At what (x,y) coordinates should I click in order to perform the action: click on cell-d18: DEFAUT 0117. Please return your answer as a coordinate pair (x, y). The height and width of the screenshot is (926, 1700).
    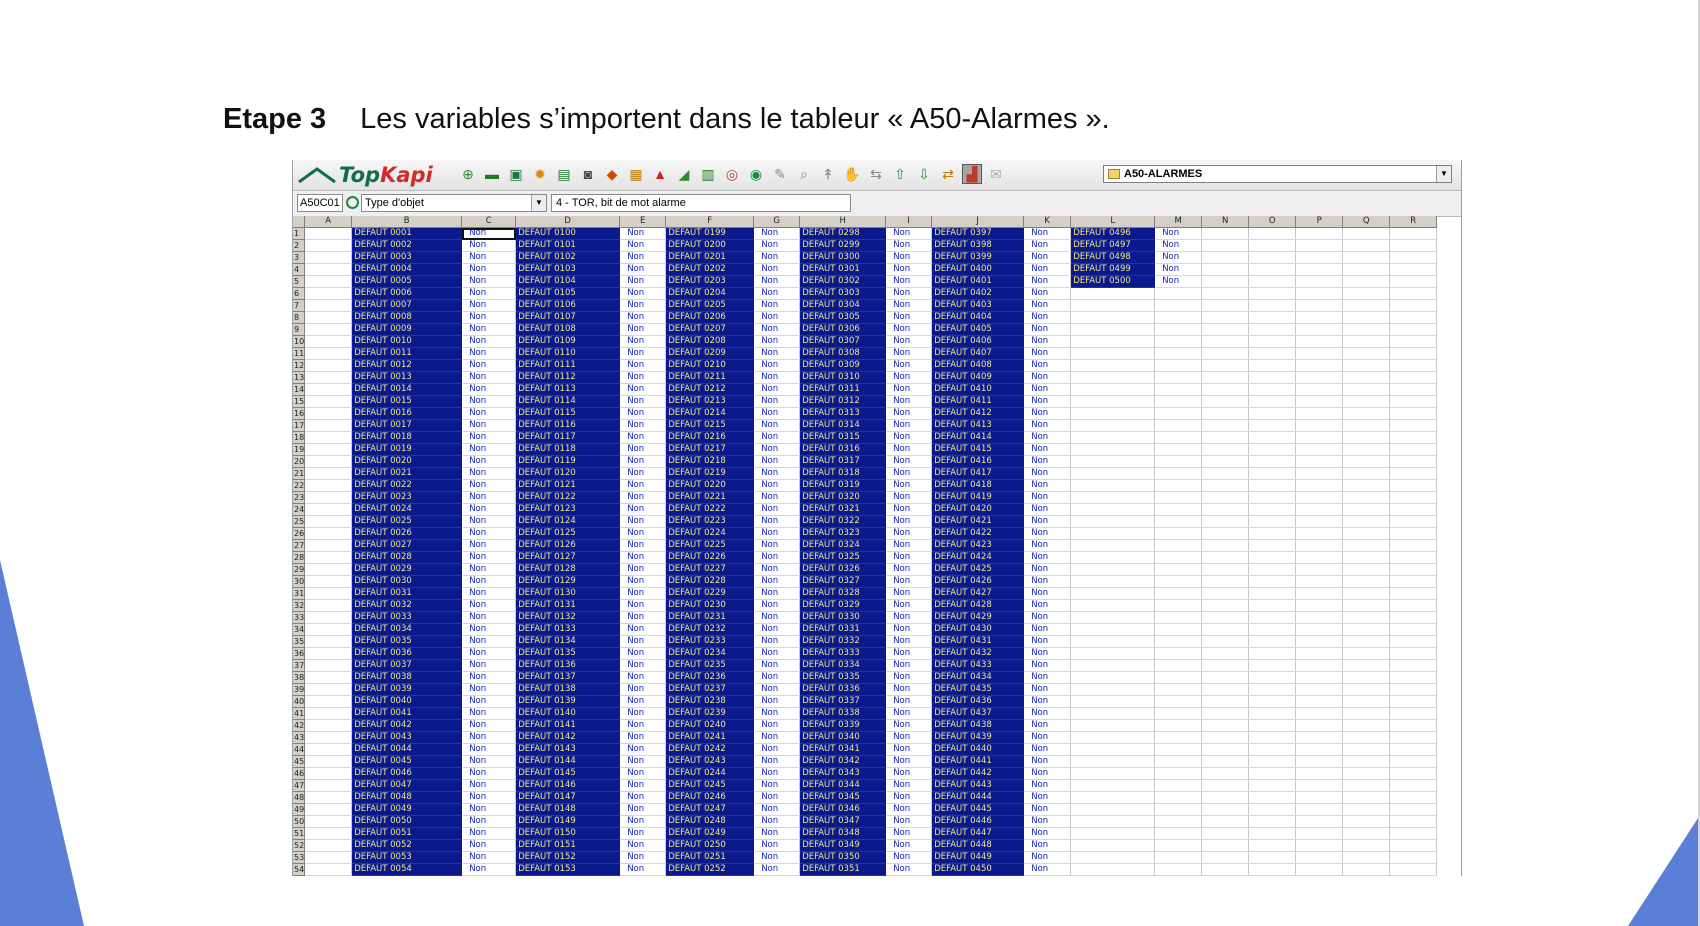
    Looking at the image, I should click on (568, 438).